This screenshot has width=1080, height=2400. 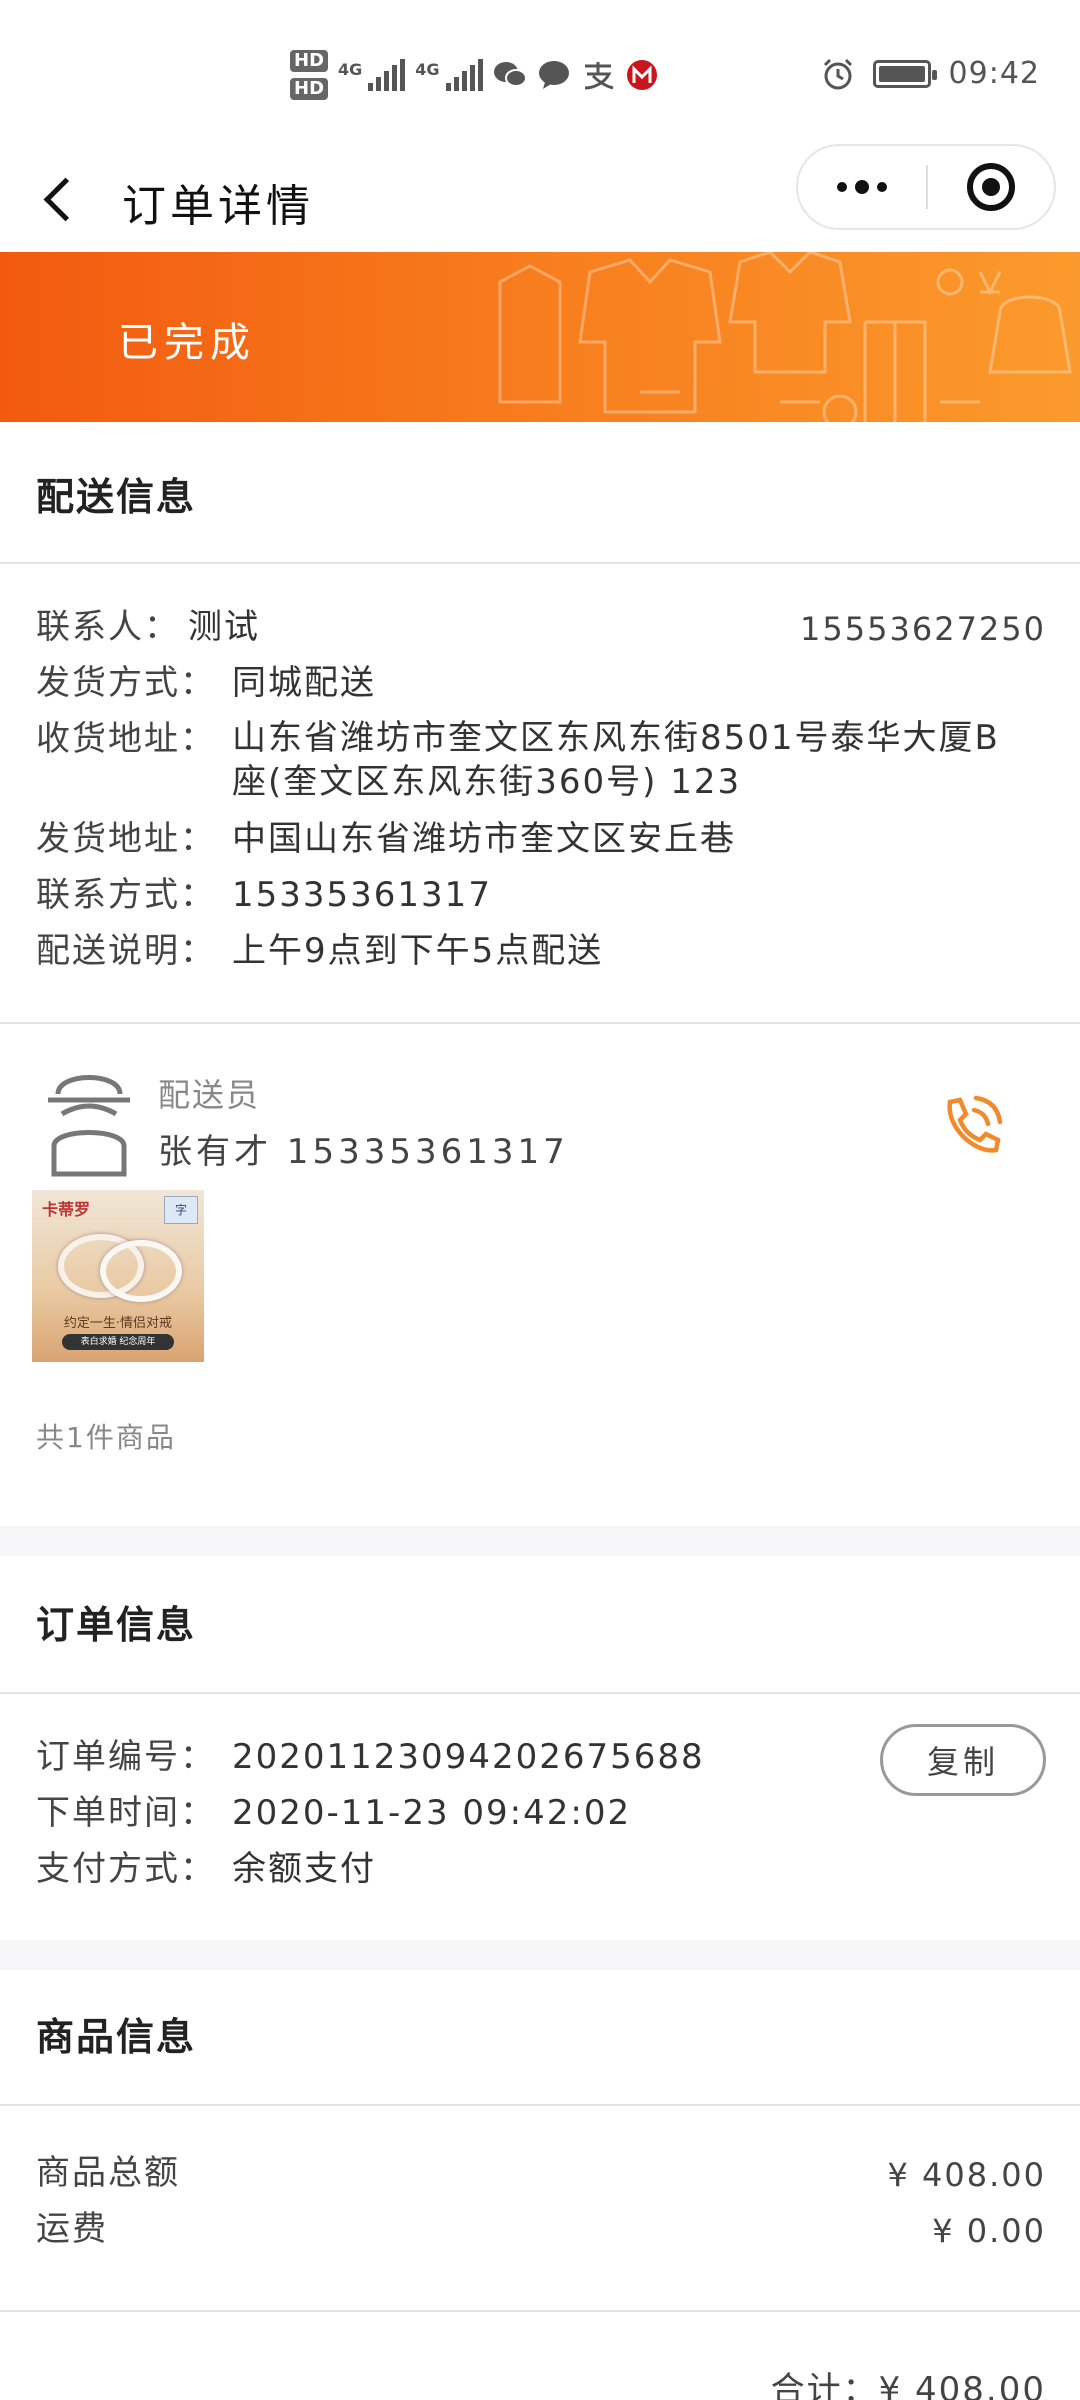 I want to click on goods-total-label: 商品总额, so click(x=108, y=2173).